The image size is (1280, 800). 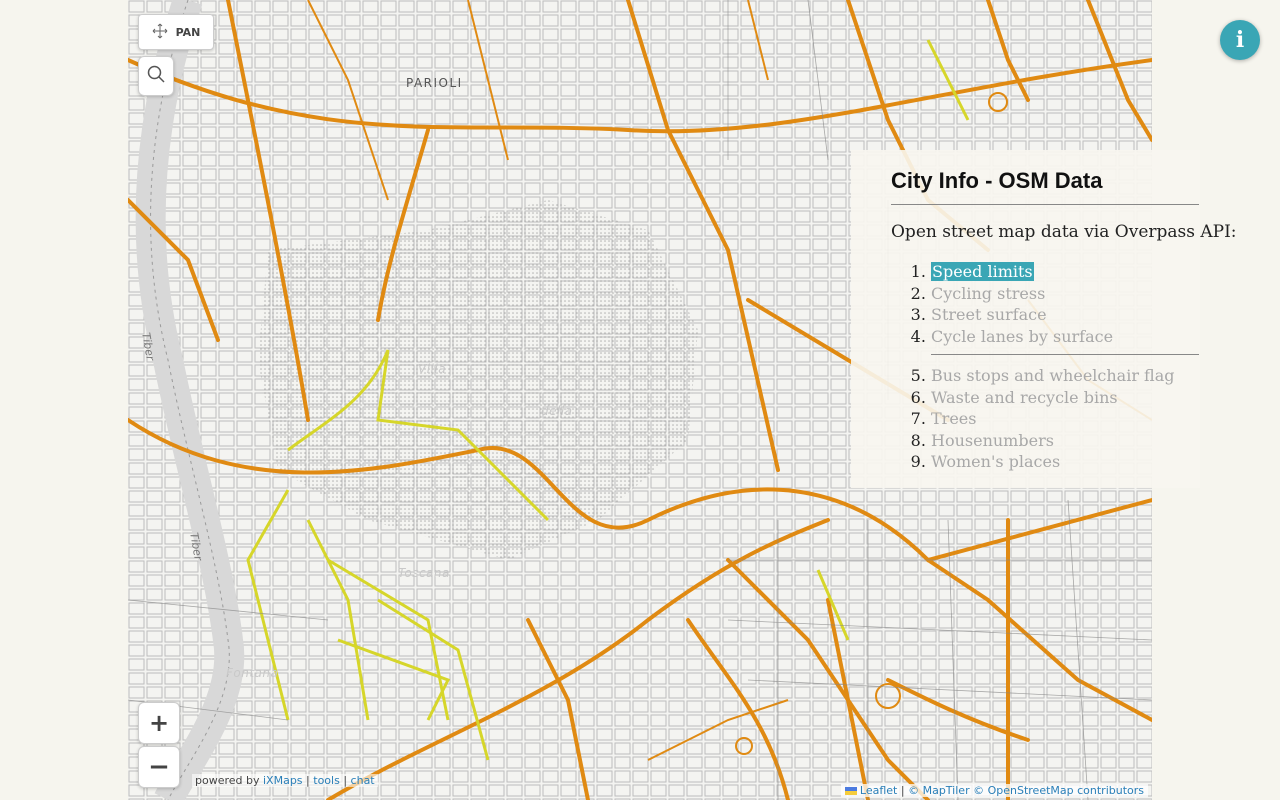 What do you see at coordinates (850, 791) in the screenshot?
I see `ukraine-flag-icon` at bounding box center [850, 791].